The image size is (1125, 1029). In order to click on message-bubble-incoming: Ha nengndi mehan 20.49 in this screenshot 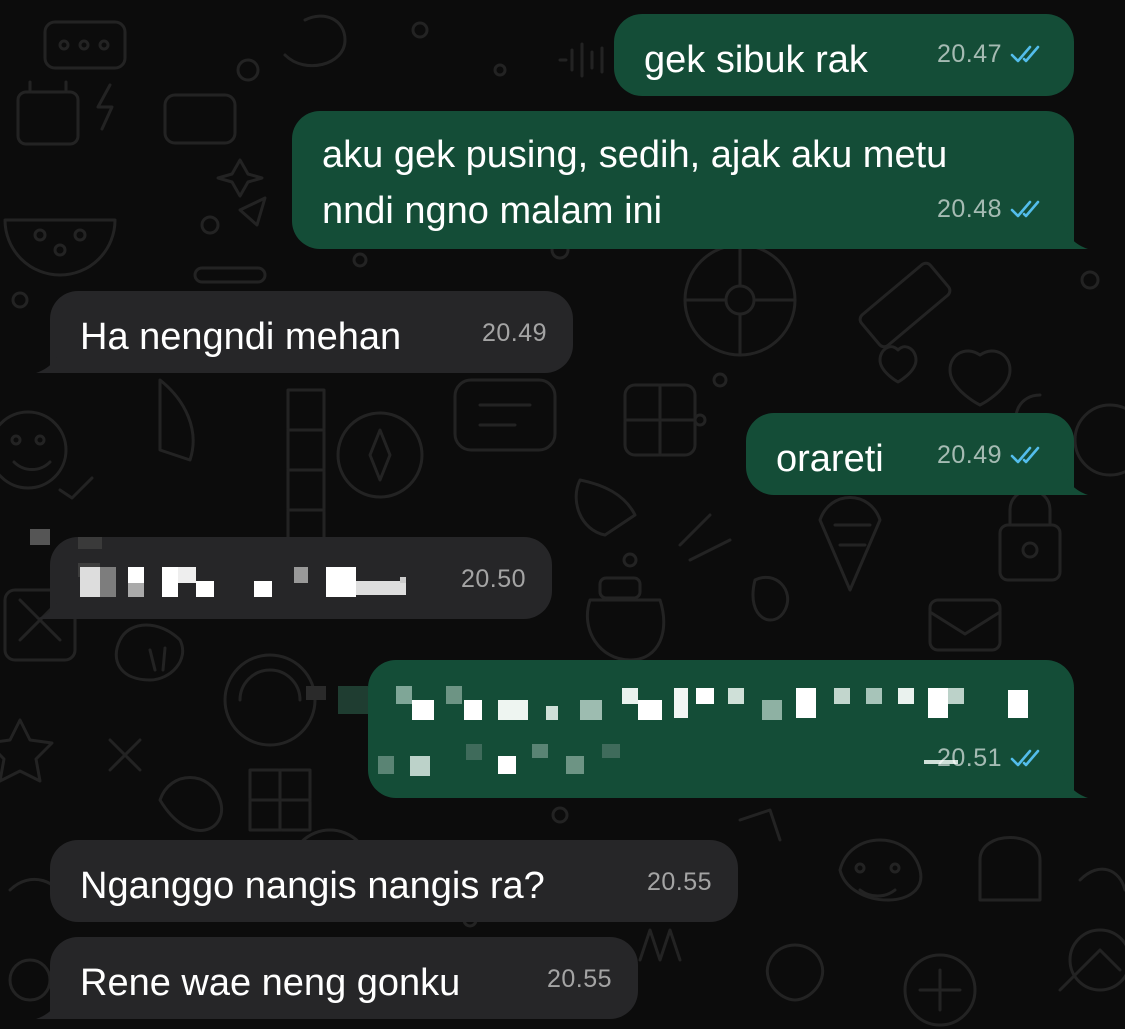, I will do `click(304, 332)`.